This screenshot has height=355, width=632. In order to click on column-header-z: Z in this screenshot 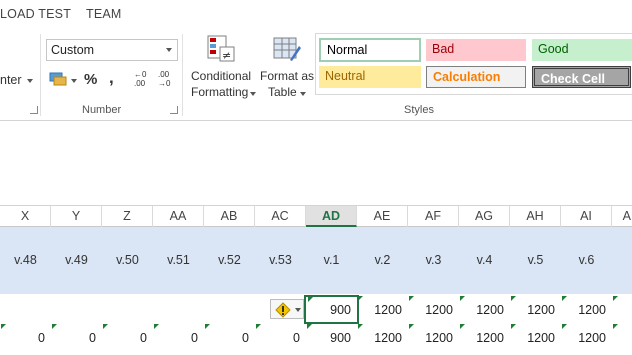, I will do `click(127, 216)`.